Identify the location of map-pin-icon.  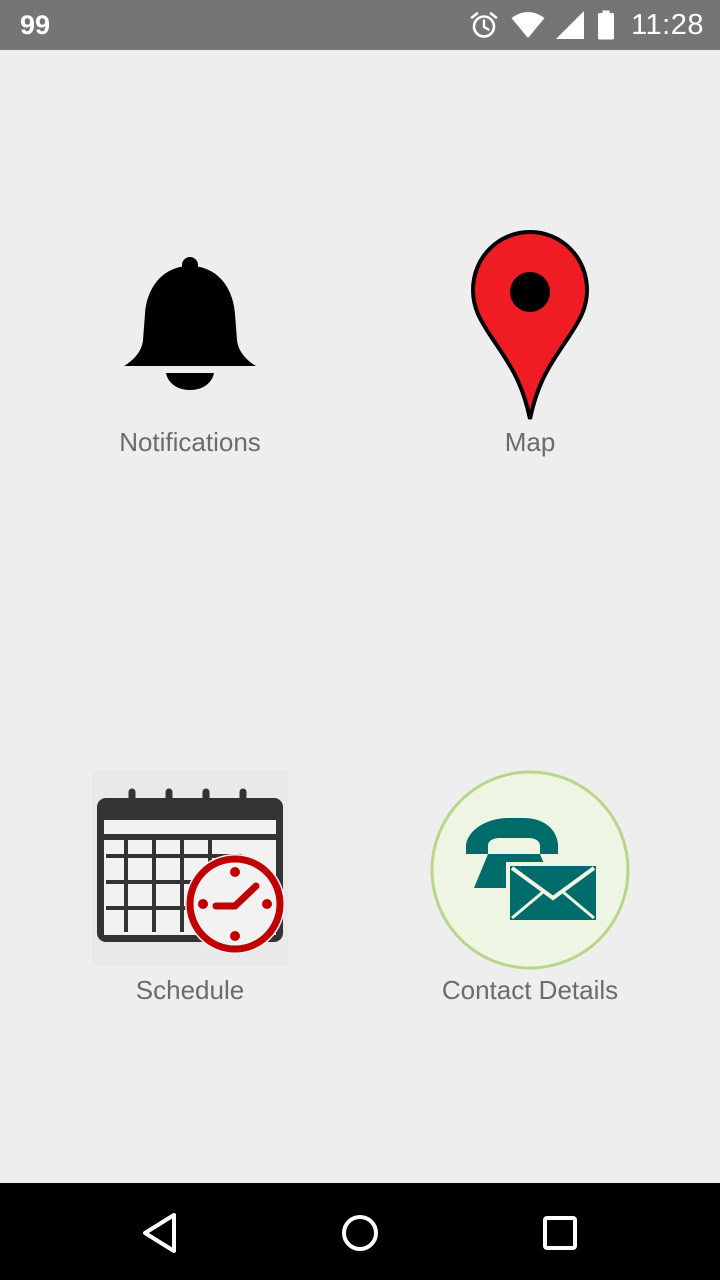
(530, 328).